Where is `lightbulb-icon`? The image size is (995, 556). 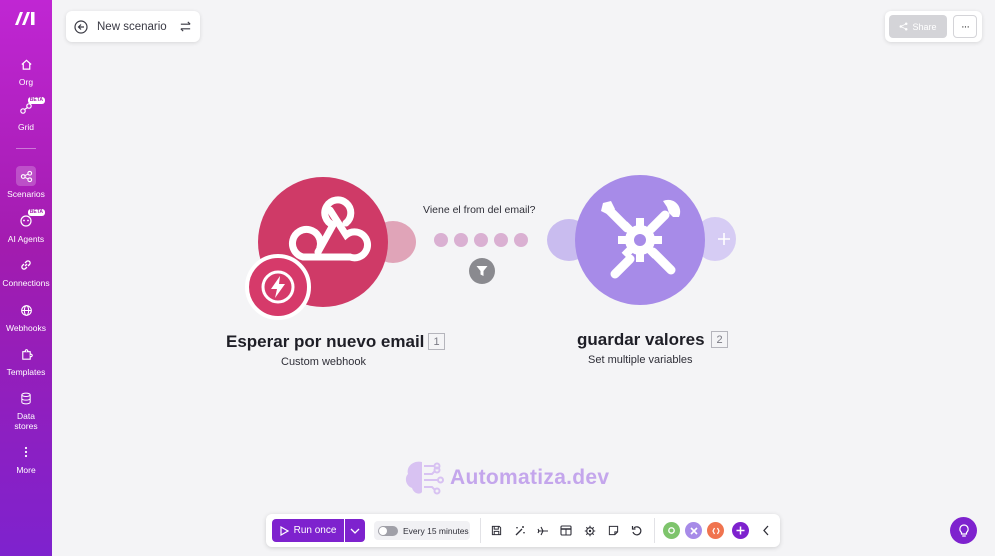
lightbulb-icon is located at coordinates (963, 530).